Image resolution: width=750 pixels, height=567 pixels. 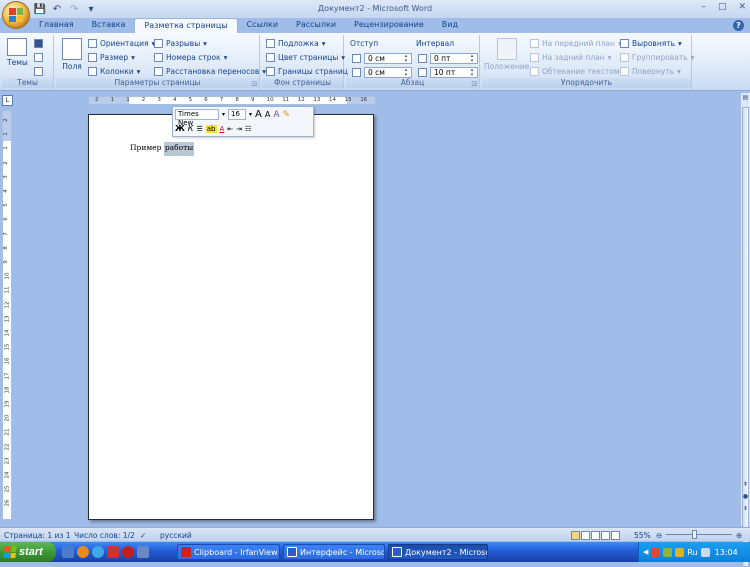 I want to click on outline-view-icon, so click(x=605, y=535).